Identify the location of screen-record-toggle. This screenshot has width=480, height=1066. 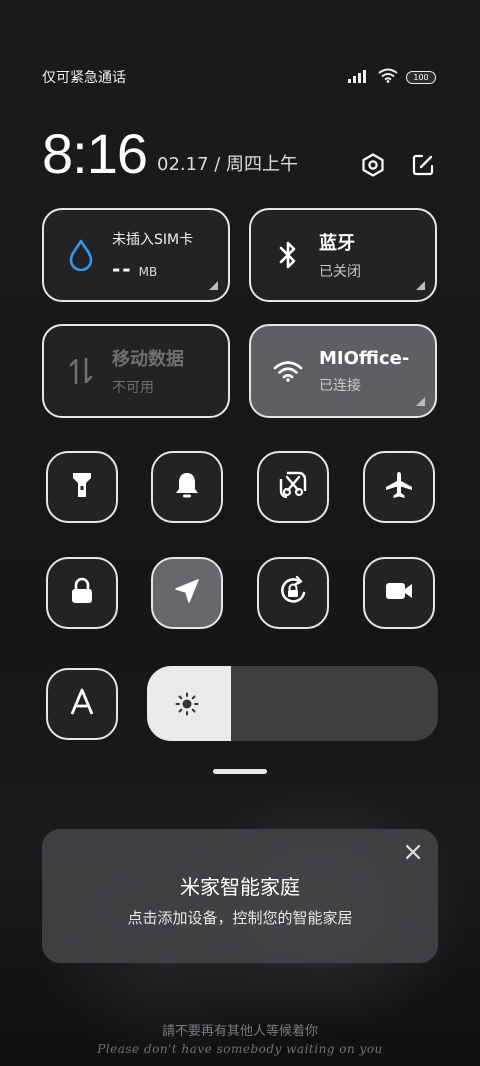
(399, 593).